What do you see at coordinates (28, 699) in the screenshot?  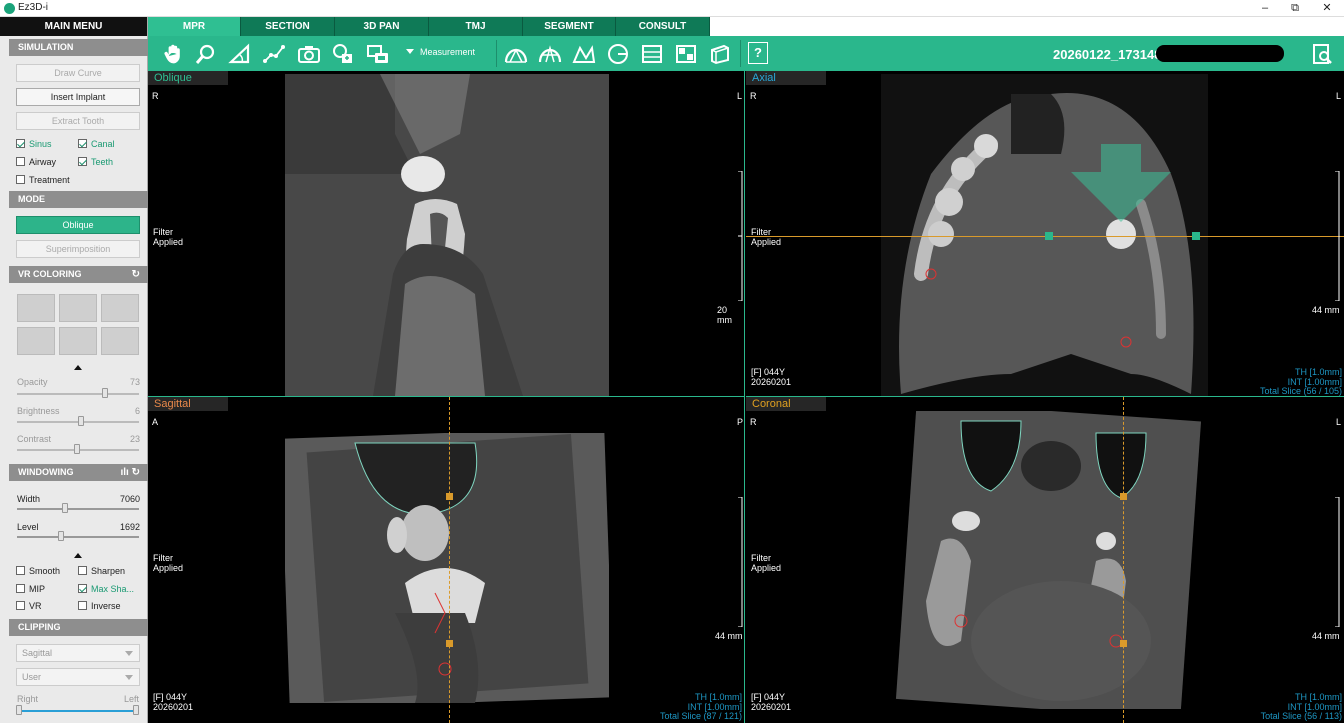 I see `clip-right-label: Right` at bounding box center [28, 699].